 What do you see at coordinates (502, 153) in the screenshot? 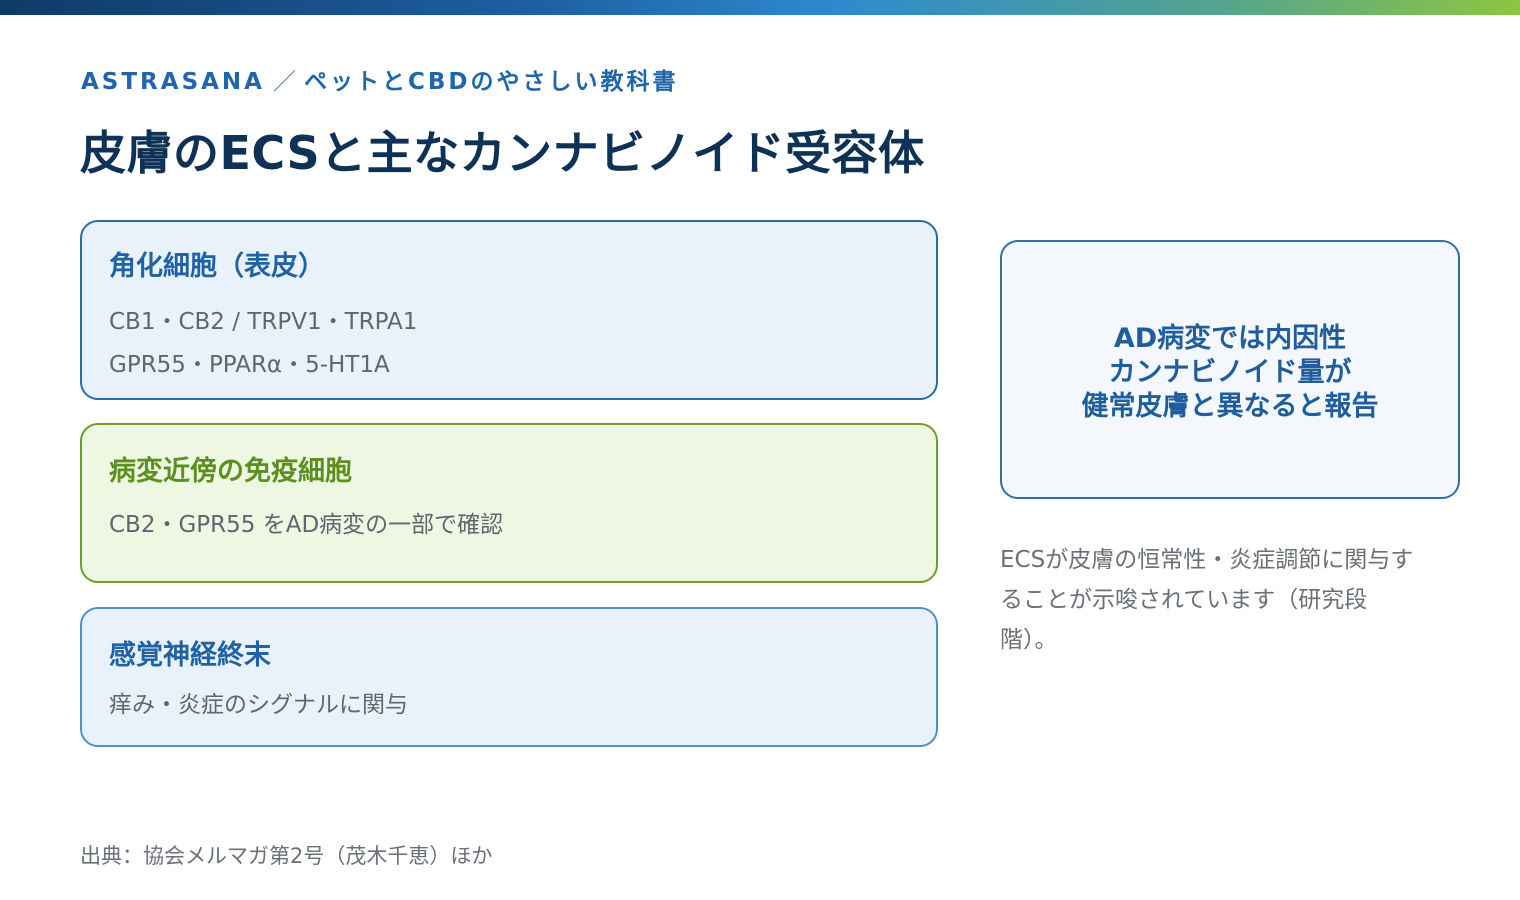
I see `page-title: 皮膚のECSと主なカンナビノイド受容体` at bounding box center [502, 153].